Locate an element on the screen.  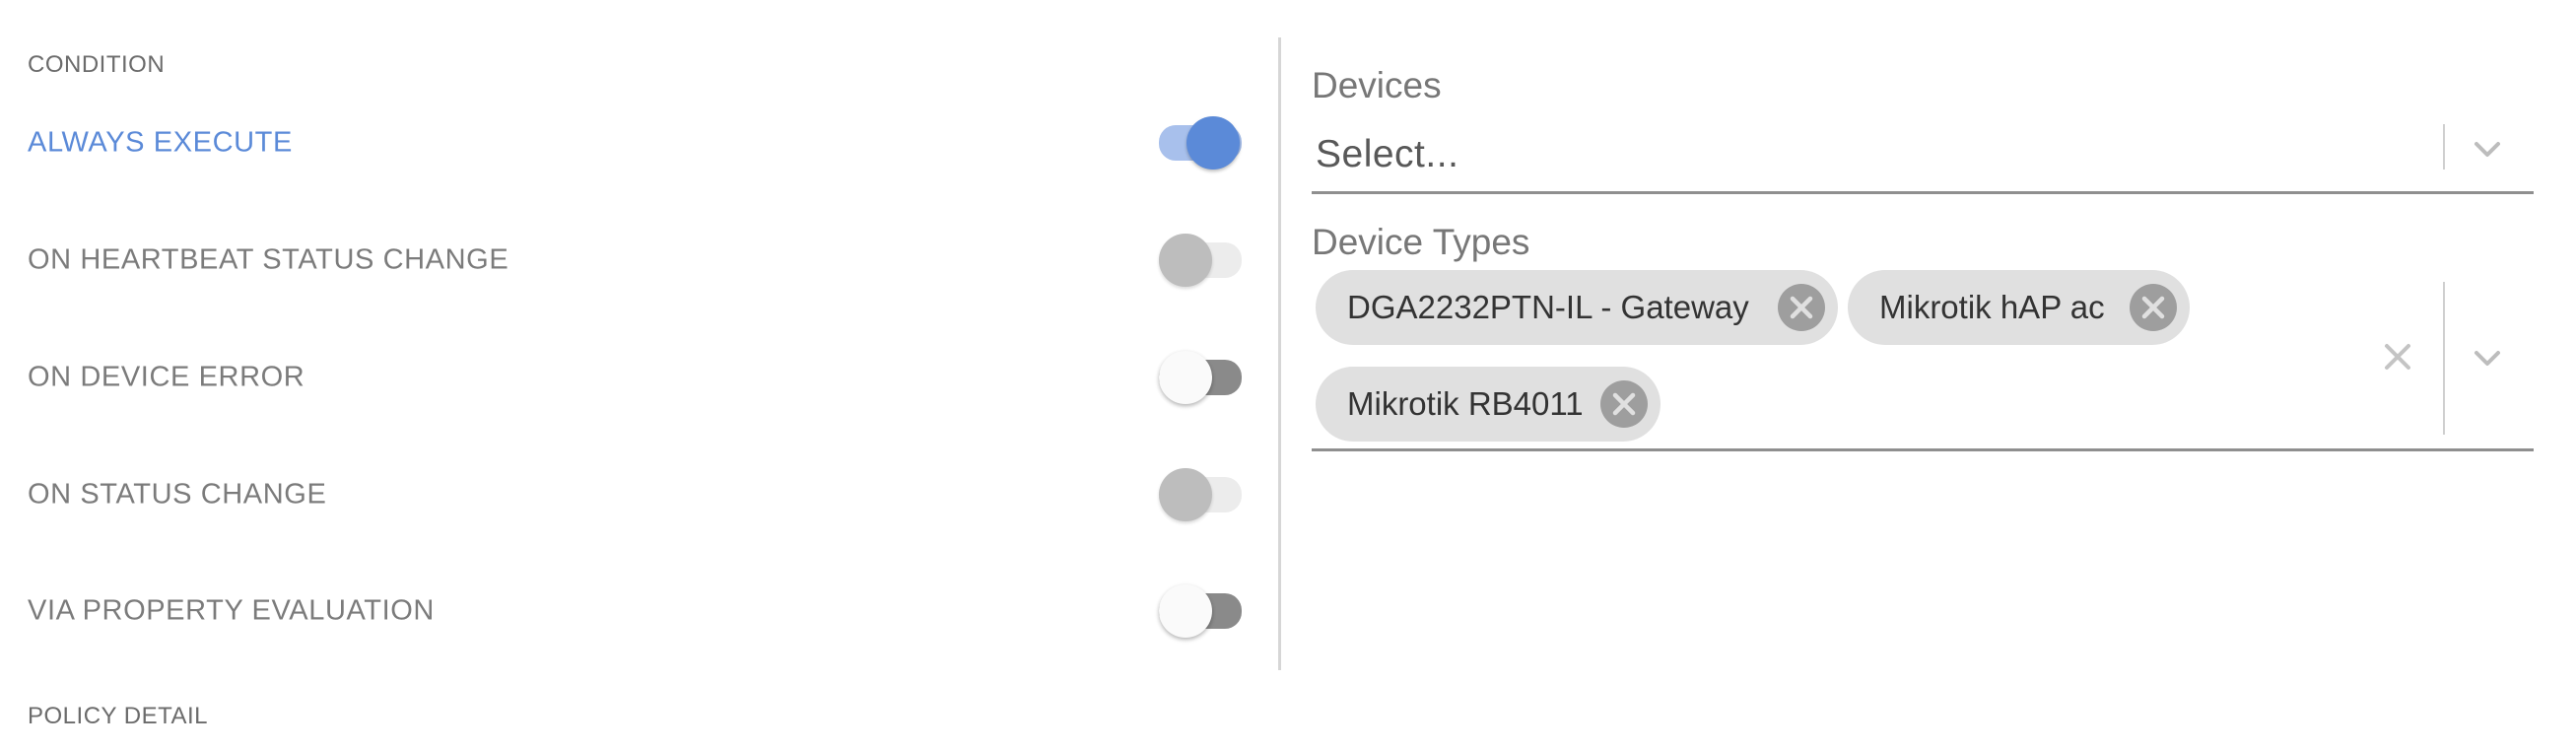
chip-label: Mikrotik RB4011 is located at coordinates (1466, 403).